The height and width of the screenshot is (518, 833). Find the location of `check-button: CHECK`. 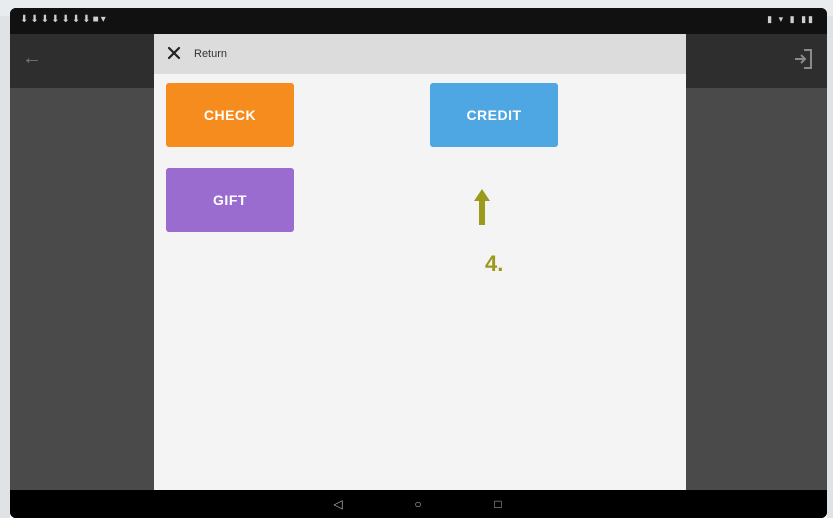

check-button: CHECK is located at coordinates (230, 115).